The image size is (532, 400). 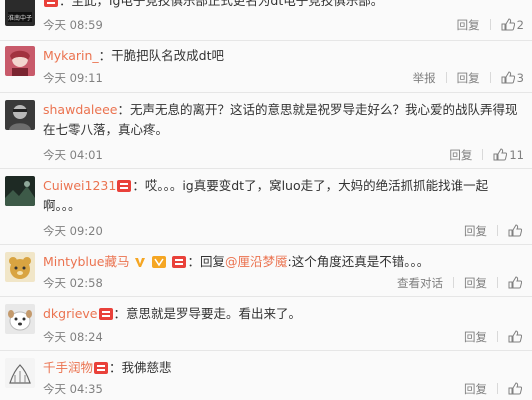 I want to click on username-link: shawdaleee, so click(x=80, y=109).